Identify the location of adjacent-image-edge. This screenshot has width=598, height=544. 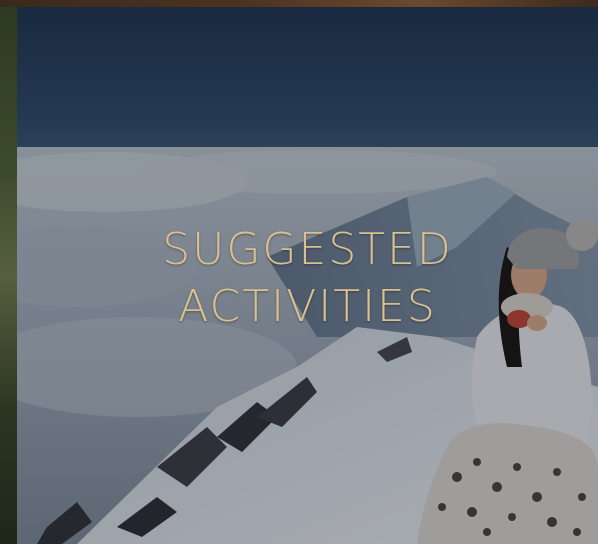
(8, 275).